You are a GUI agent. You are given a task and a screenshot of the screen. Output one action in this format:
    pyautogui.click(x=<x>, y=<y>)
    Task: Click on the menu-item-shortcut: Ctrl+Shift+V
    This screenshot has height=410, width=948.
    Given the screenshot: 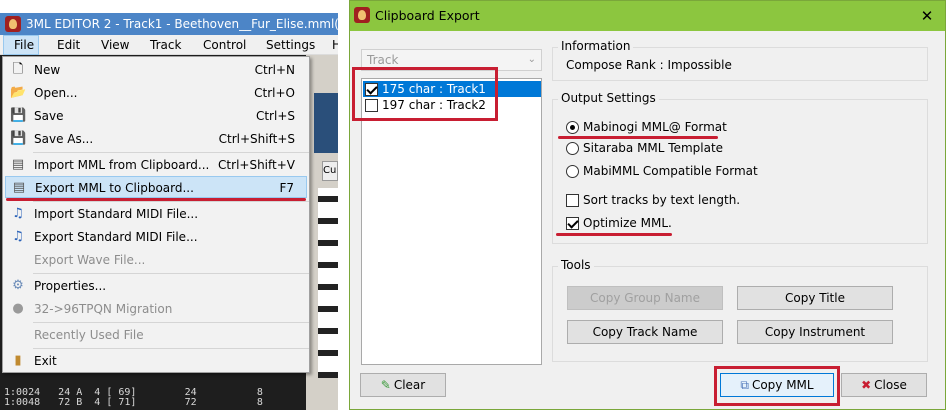 What is the action you would take?
    pyautogui.click(x=256, y=165)
    